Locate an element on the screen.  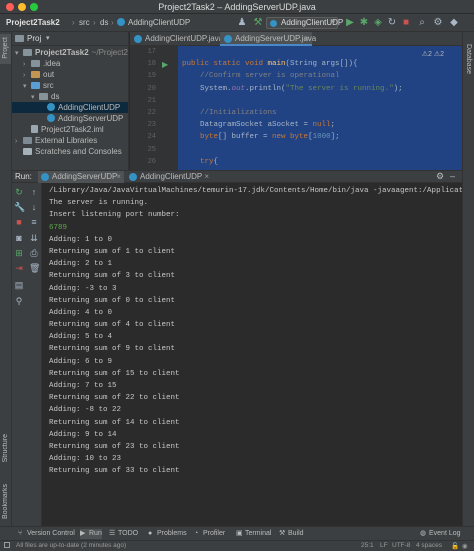
database-tool-button: Database is located at coordinates (468, 59).